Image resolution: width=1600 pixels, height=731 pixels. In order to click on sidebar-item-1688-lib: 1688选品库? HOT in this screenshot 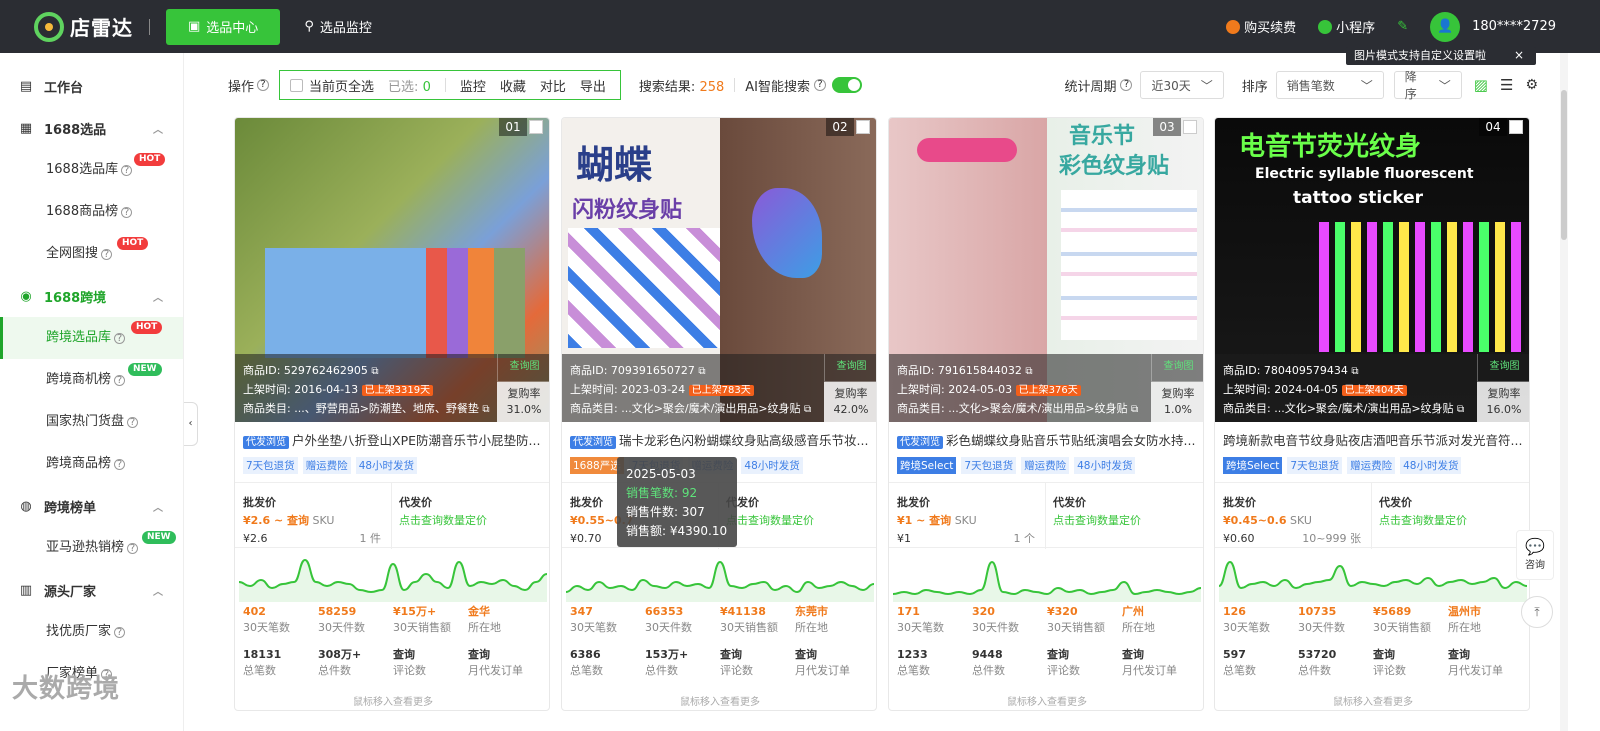, I will do `click(91, 170)`.